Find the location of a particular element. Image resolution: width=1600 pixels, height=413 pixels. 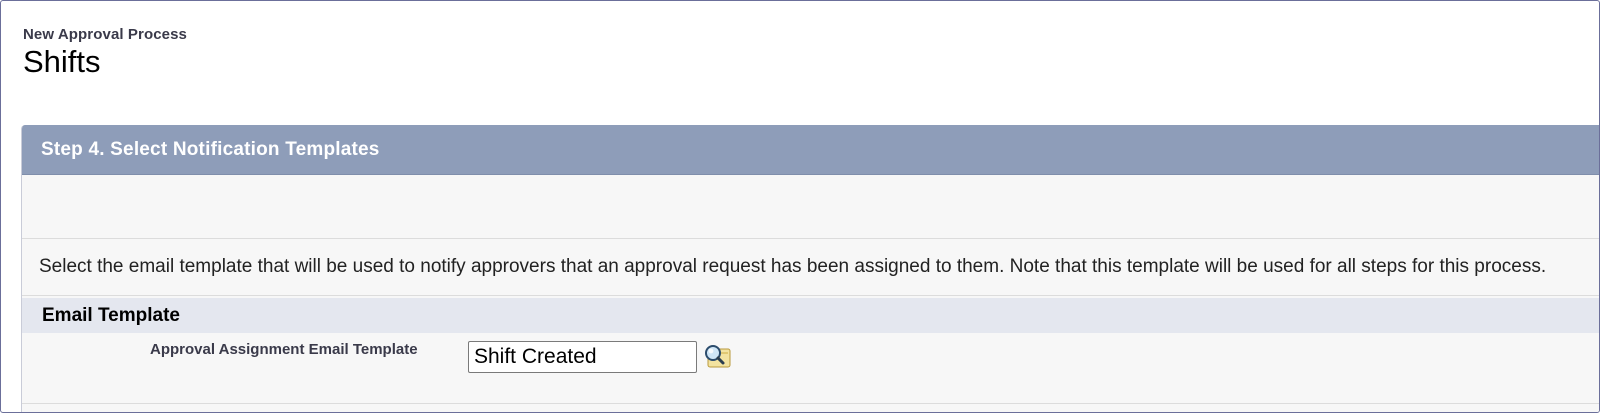

page-subtitle: New Approval Process is located at coordinates (105, 34).